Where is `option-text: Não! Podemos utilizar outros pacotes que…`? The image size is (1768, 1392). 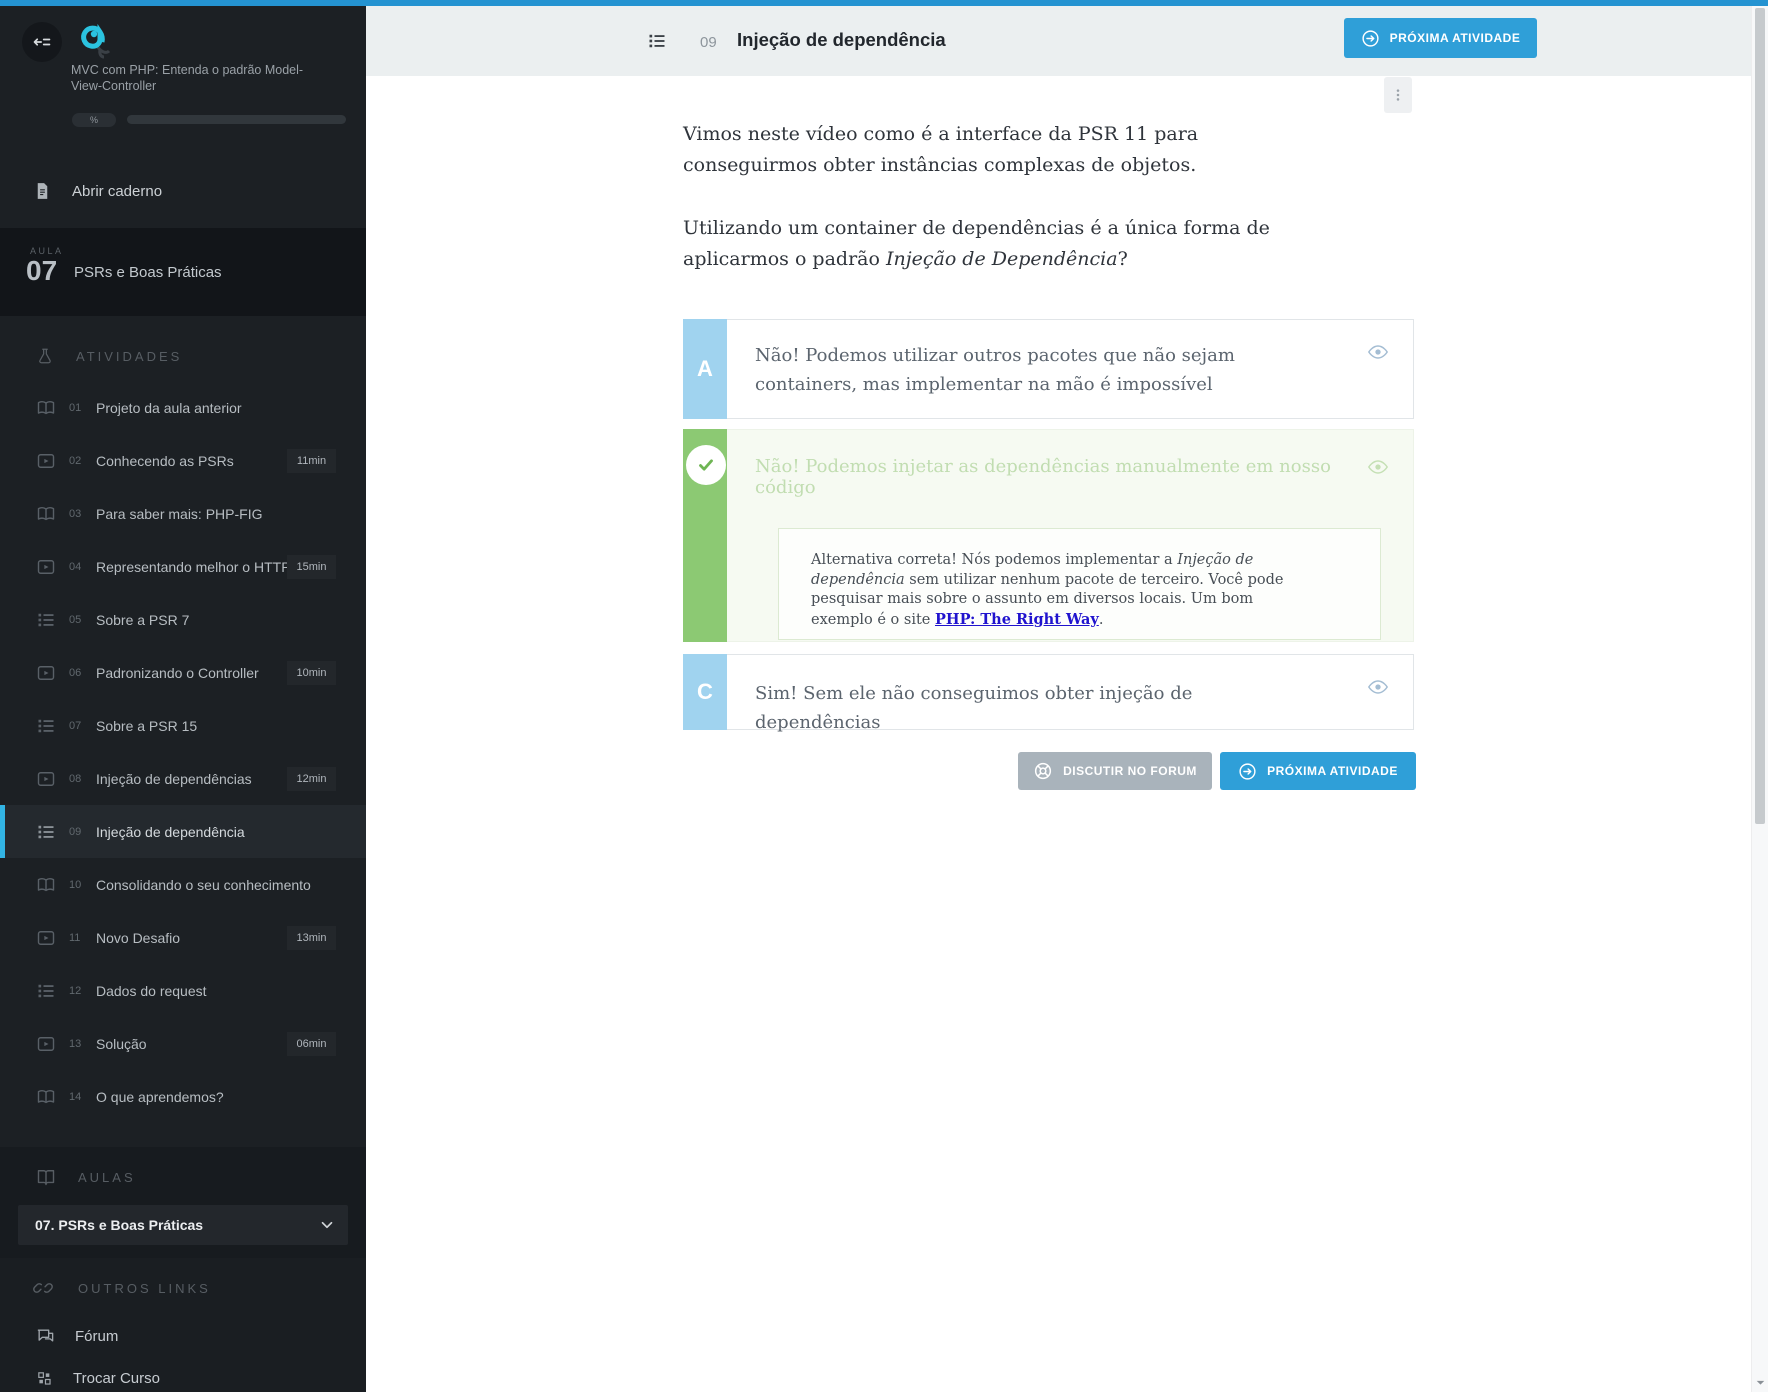 option-text: Não! Podemos utilizar outros pacotes que… is located at coordinates (995, 370).